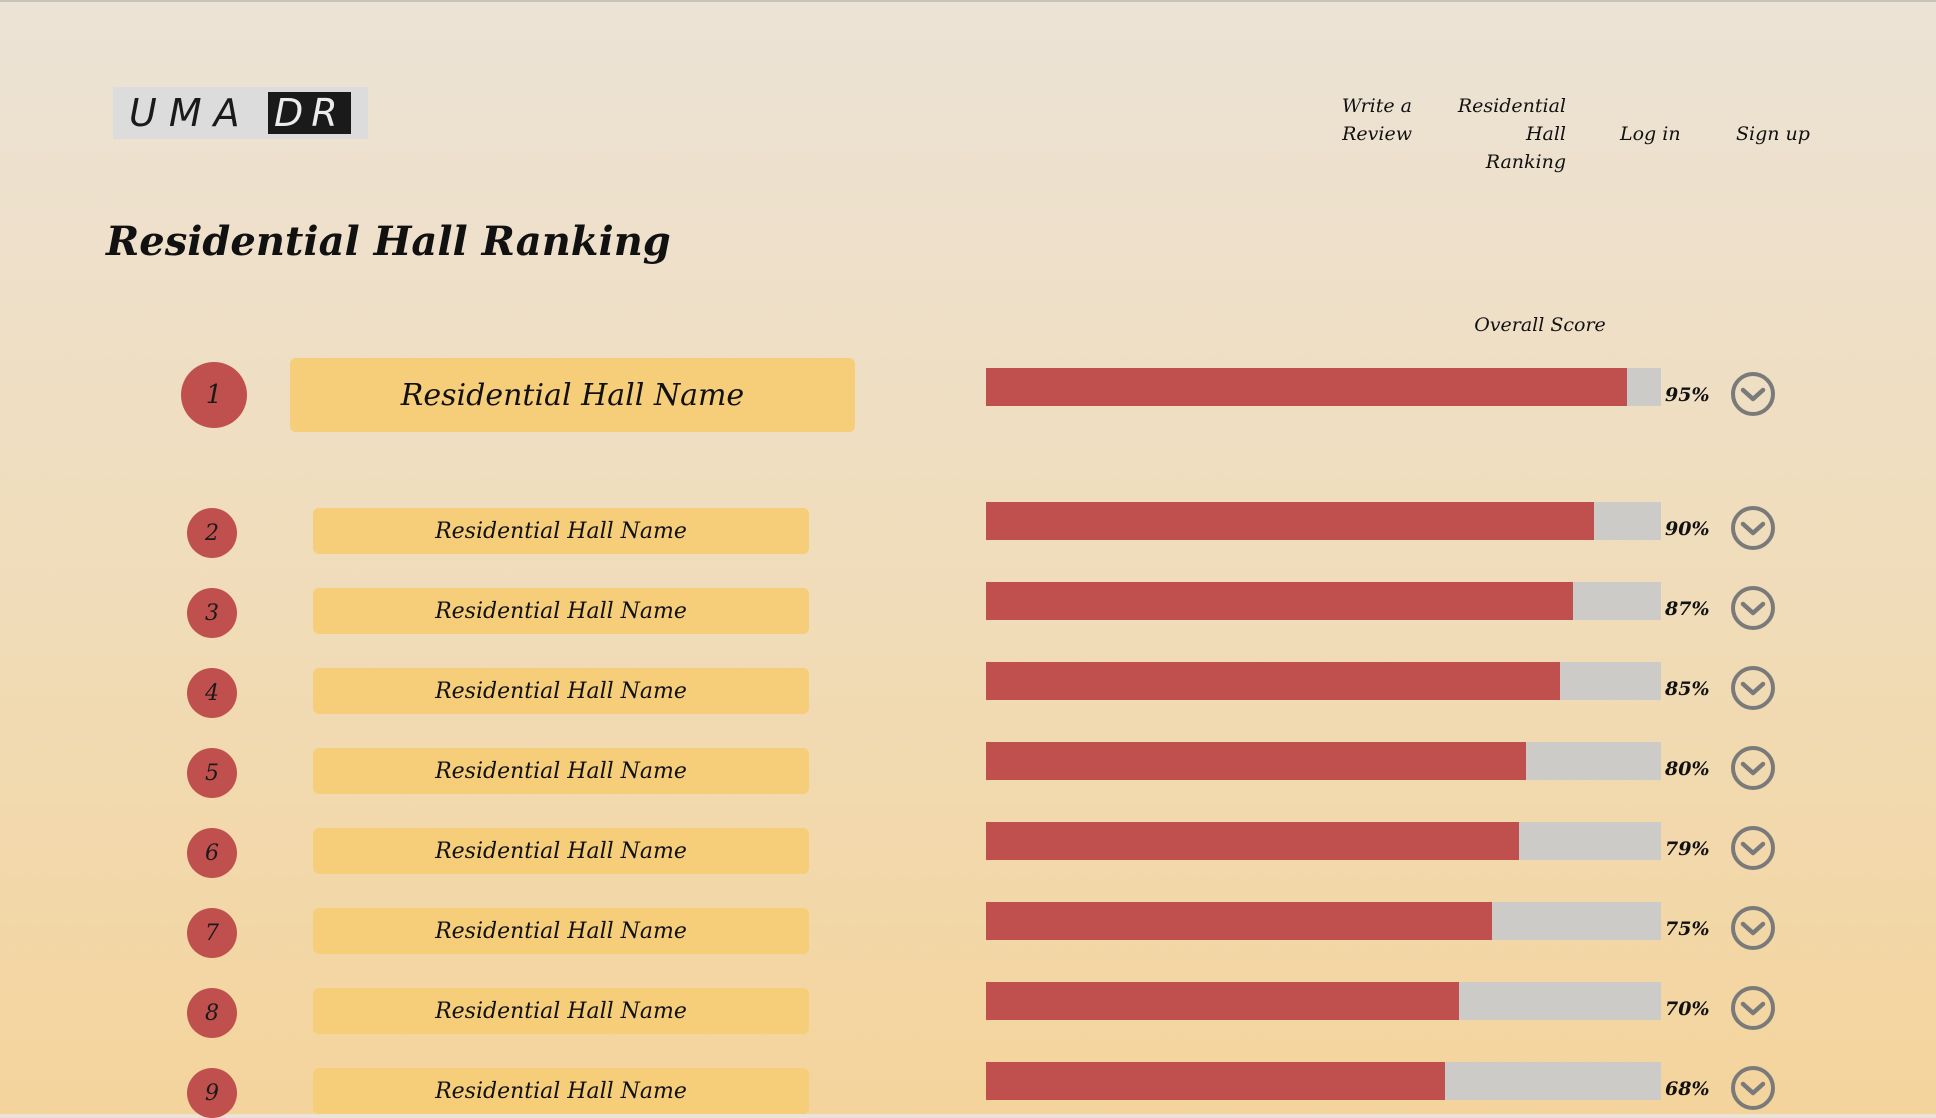 This screenshot has width=1936, height=1118. I want to click on site-logo: UMA DR, so click(240, 113).